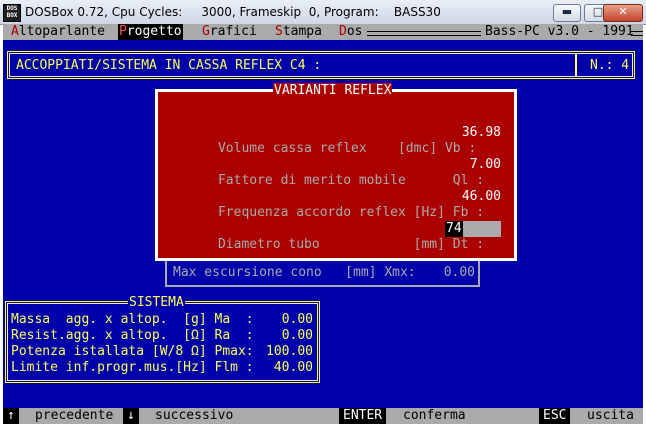  Describe the element at coordinates (434, 415) in the screenshot. I see `label-conferma: conferma` at that location.